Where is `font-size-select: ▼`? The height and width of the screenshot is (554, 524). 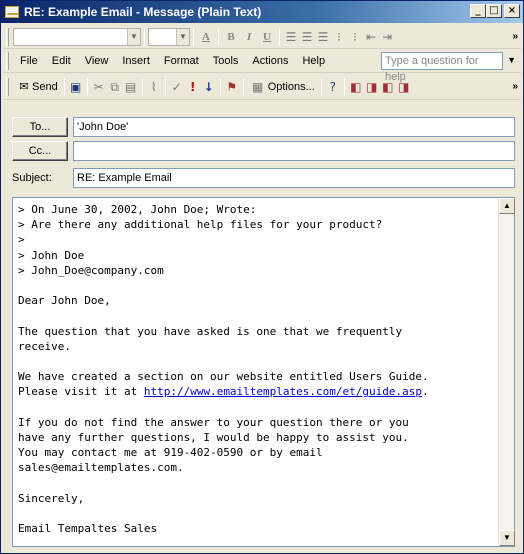 font-size-select: ▼ is located at coordinates (169, 36).